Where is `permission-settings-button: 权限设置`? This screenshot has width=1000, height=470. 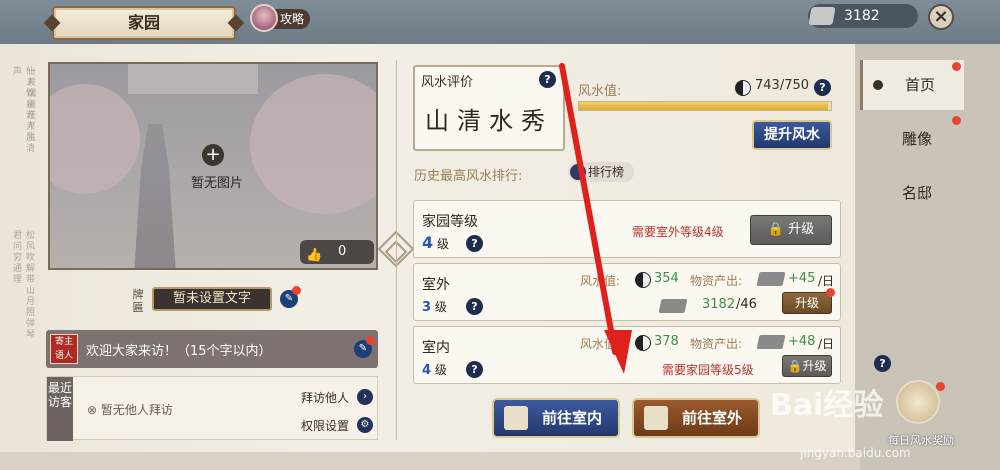 permission-settings-button: 权限设置 is located at coordinates (325, 425).